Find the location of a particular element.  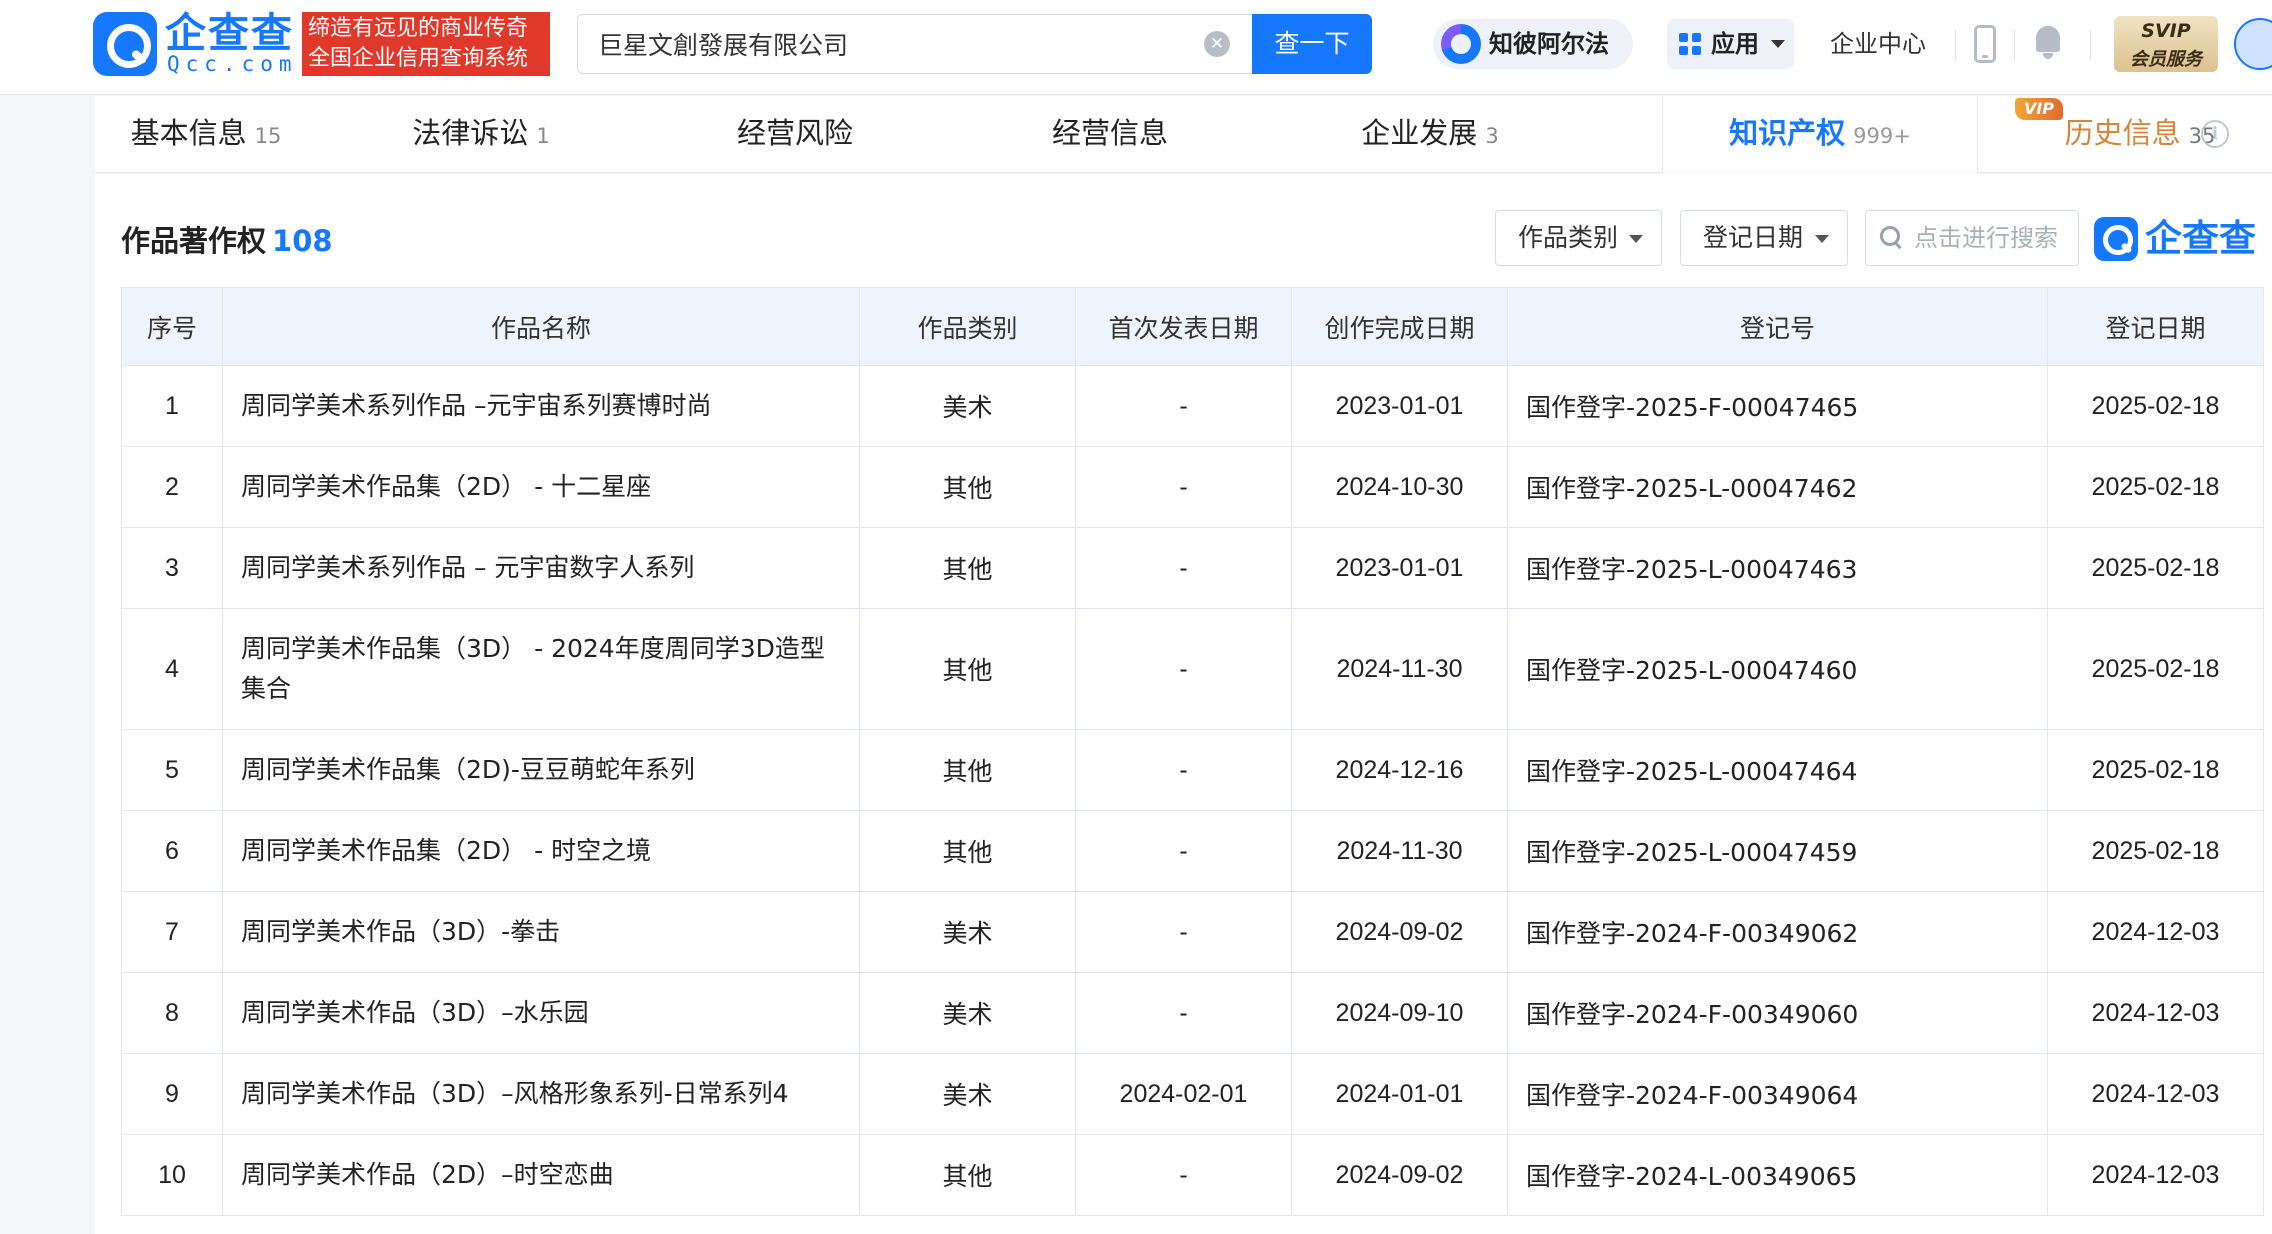

work-name-link: 周同学美术作品集（3D） - 2024年度周同学3D造型集合 is located at coordinates (541, 669).